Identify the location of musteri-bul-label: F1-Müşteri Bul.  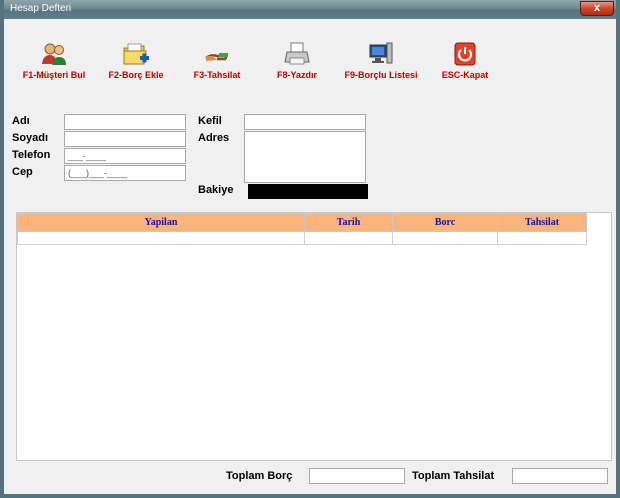
(54, 75).